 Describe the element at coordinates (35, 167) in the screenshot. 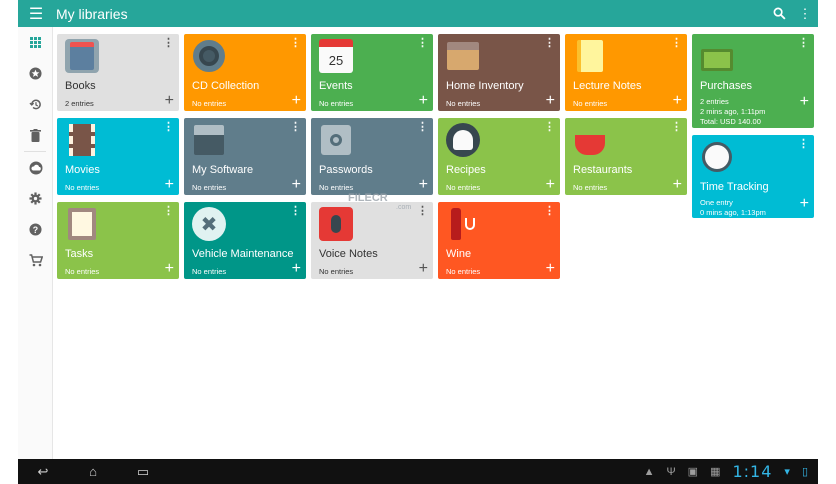

I see `cloud-icon` at that location.